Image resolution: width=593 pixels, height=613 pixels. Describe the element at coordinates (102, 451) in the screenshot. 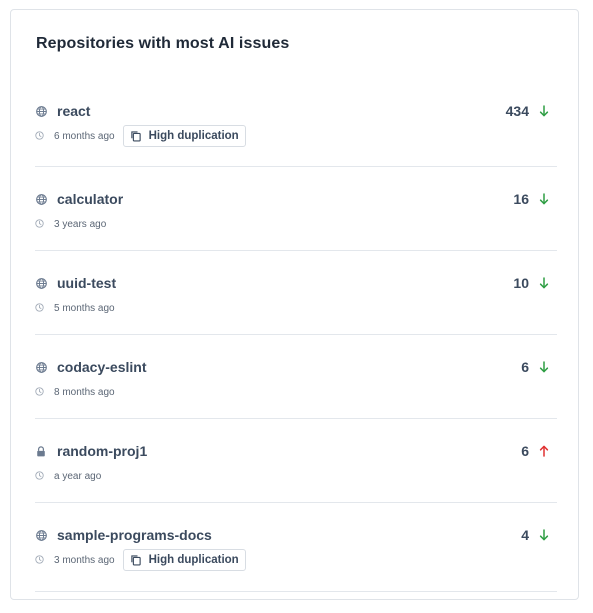

I see `repo-name-link: random-proj1` at that location.